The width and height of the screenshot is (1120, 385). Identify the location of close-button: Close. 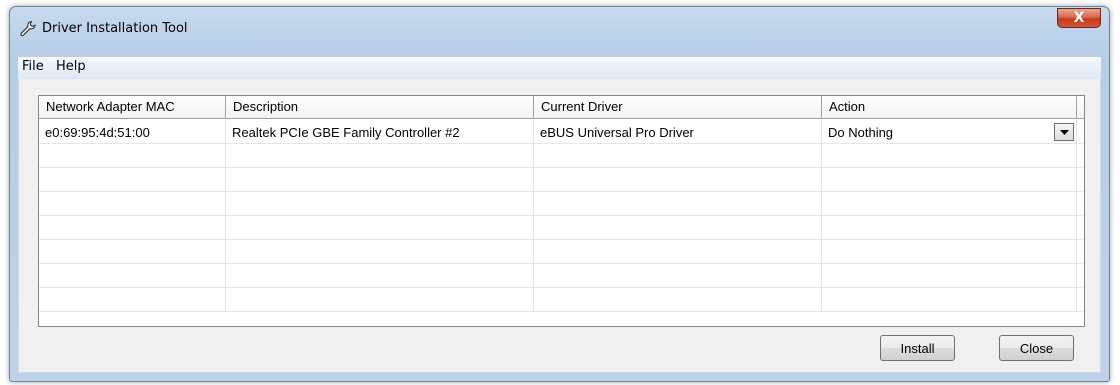
(1036, 348).